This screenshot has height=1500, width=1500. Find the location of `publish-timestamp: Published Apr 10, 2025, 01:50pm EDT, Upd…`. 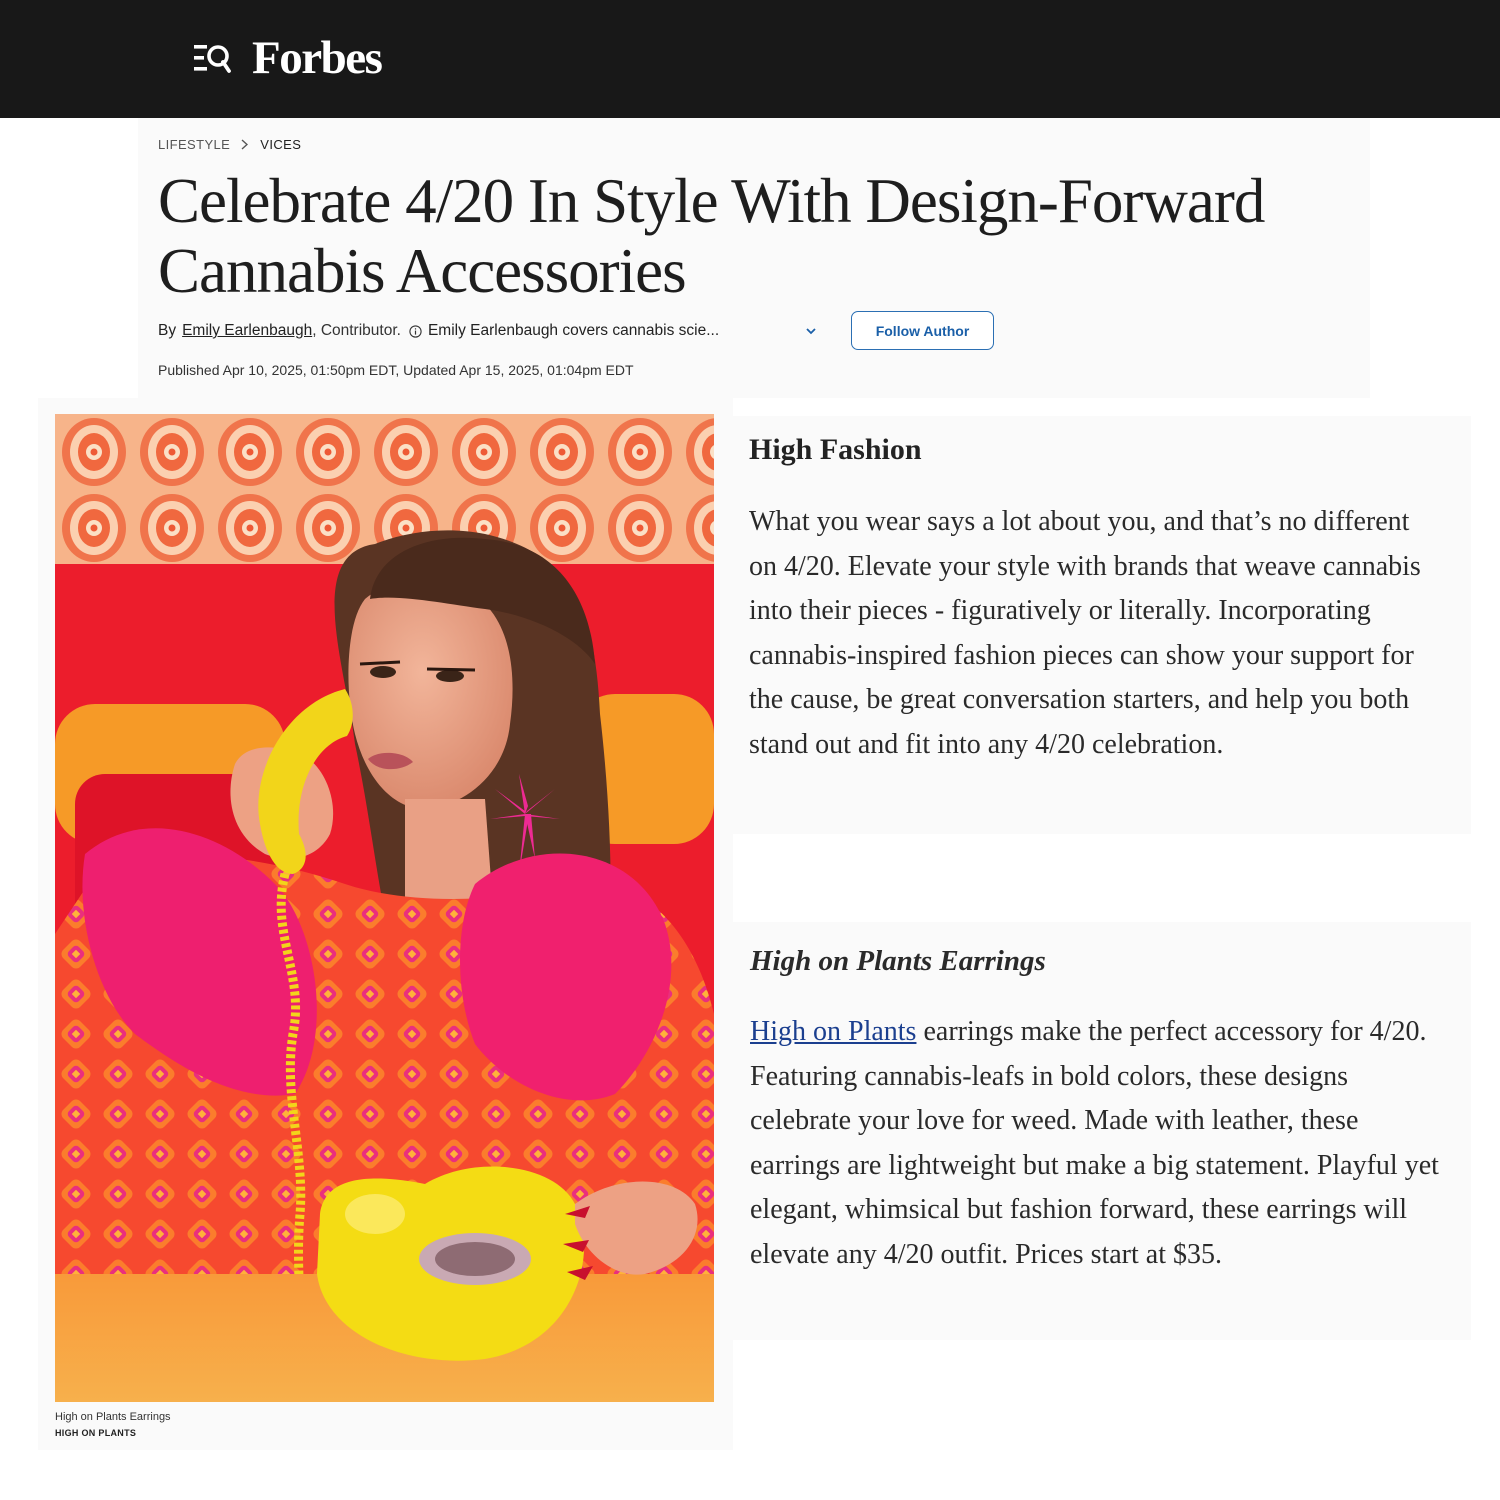

publish-timestamp: Published Apr 10, 2025, 01:50pm EDT, Upd… is located at coordinates (396, 370).